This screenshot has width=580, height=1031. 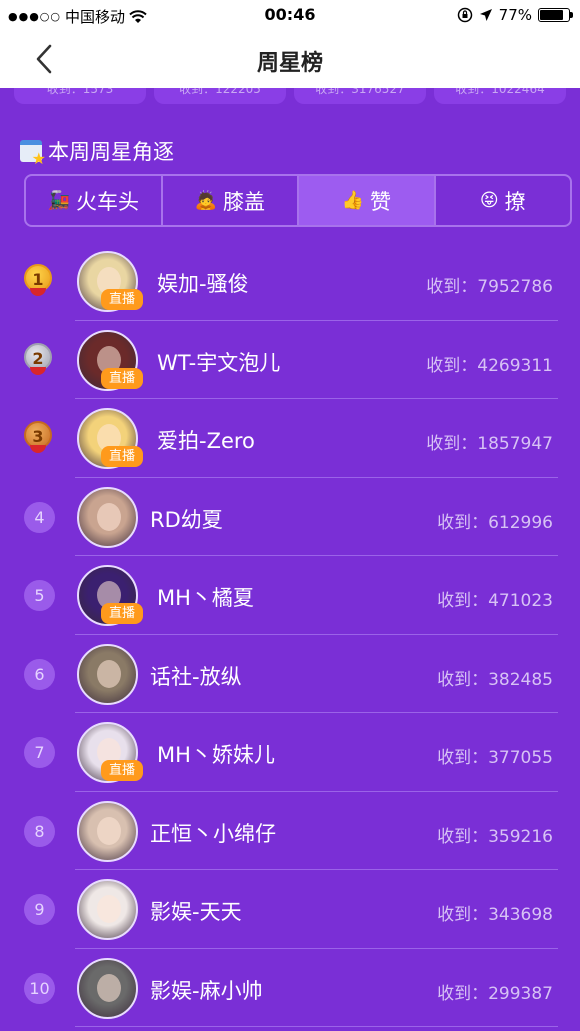 I want to click on kneel-icon: 🙇, so click(x=205, y=200).